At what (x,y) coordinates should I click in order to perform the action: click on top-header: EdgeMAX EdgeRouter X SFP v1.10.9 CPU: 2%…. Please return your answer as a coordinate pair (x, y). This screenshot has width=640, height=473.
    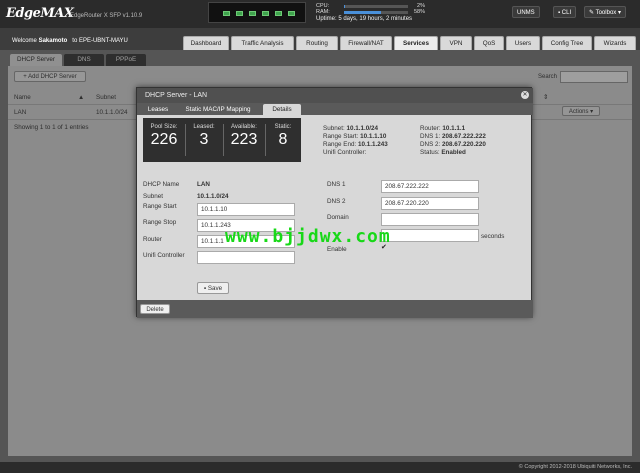
    Looking at the image, I should click on (320, 14).